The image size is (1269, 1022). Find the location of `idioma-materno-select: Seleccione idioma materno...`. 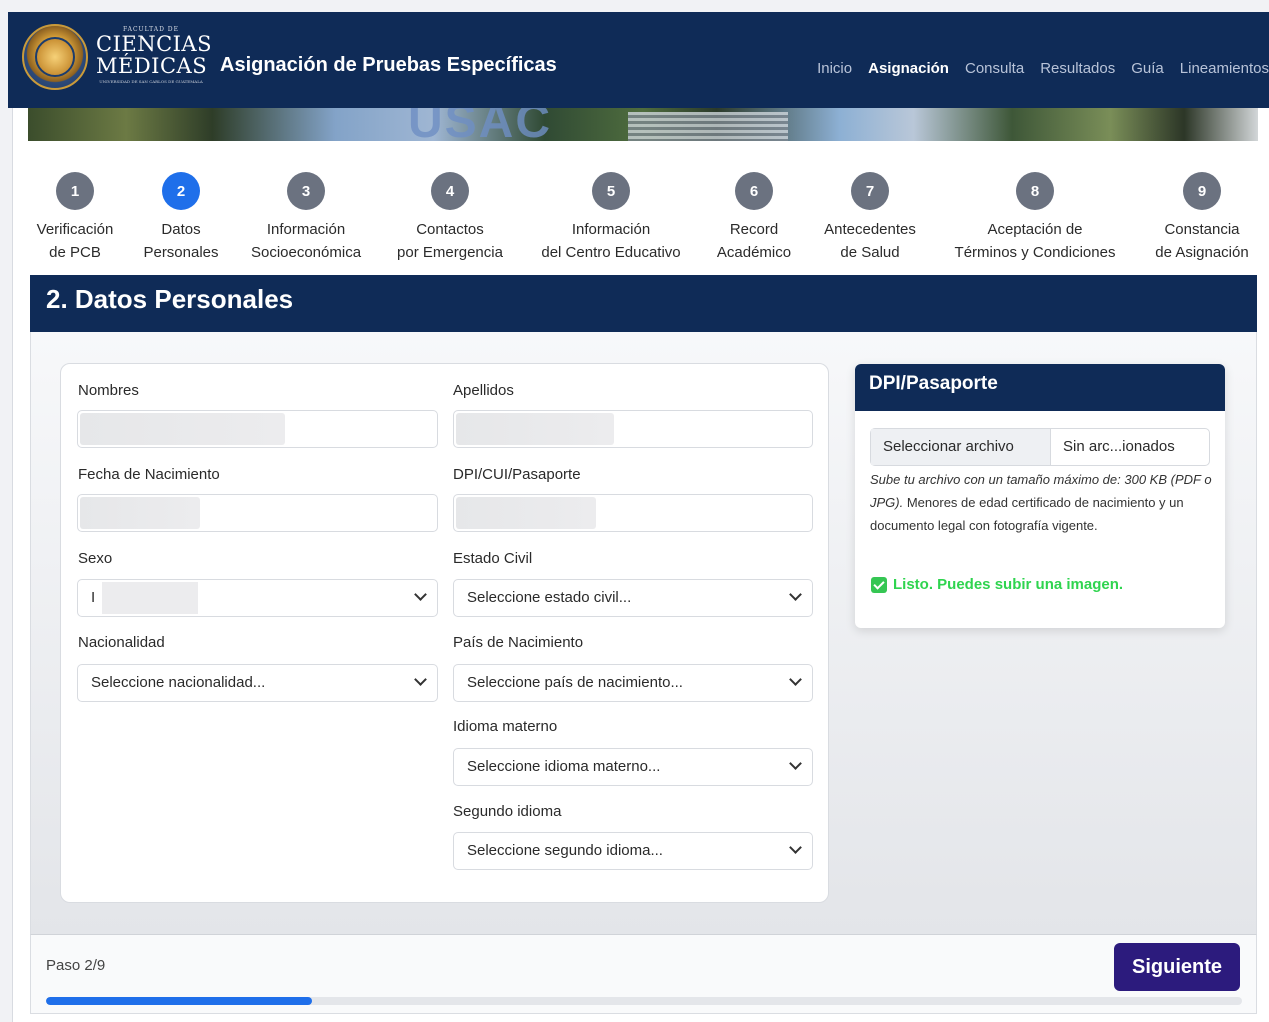

idioma-materno-select: Seleccione idioma materno... is located at coordinates (633, 767).